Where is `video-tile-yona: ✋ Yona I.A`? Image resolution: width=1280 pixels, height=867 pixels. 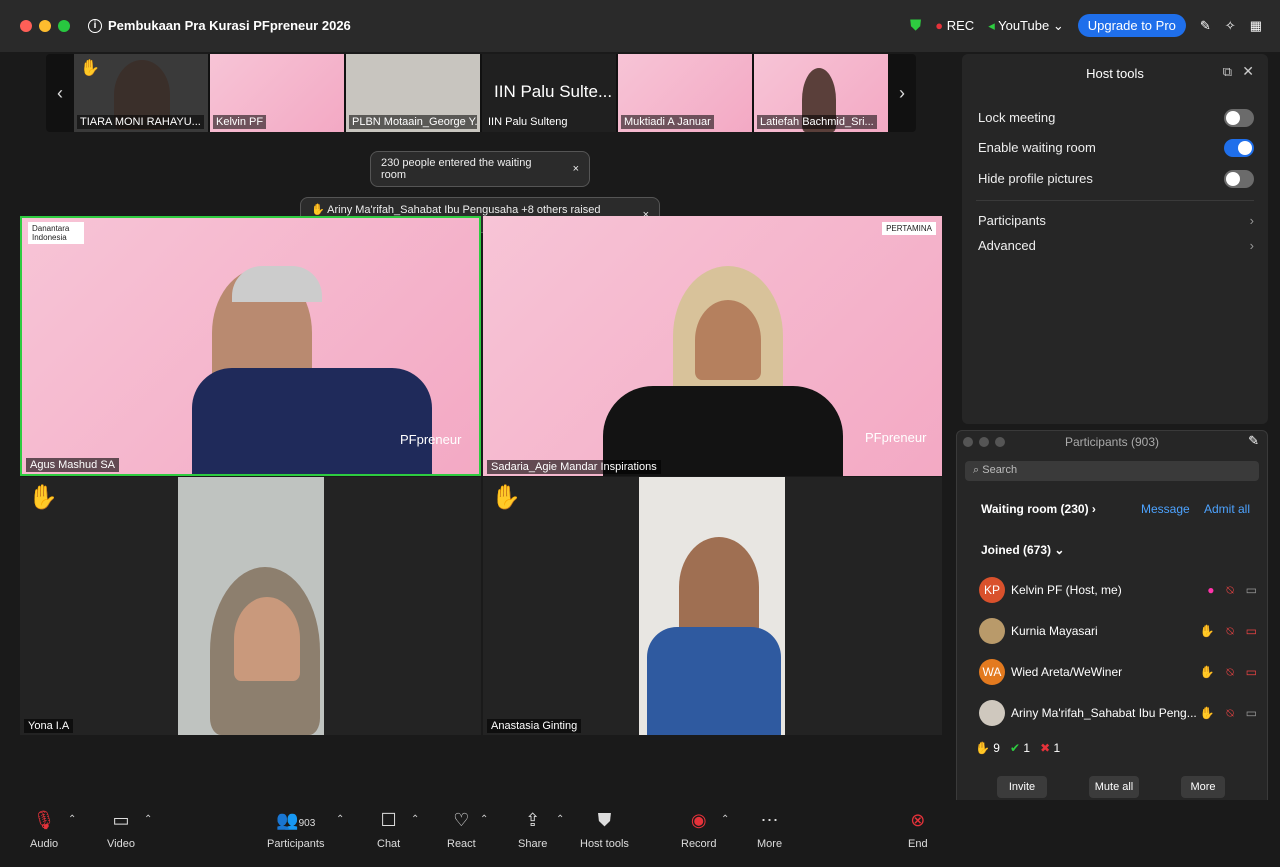 video-tile-yona: ✋ Yona I.A is located at coordinates (250, 606).